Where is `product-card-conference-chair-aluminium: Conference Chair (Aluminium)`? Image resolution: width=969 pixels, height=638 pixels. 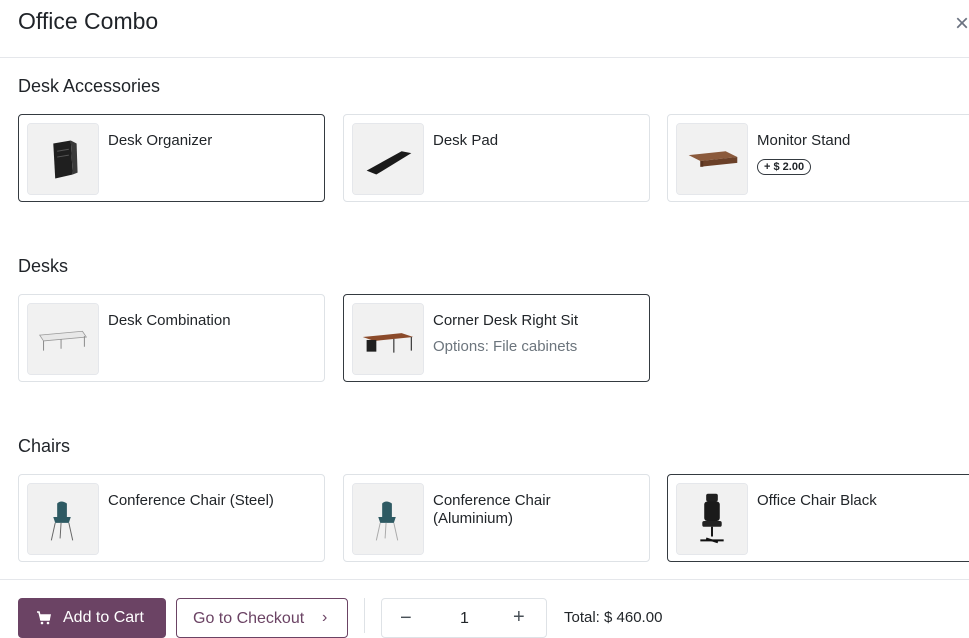 product-card-conference-chair-aluminium: Conference Chair (Aluminium) is located at coordinates (496, 518).